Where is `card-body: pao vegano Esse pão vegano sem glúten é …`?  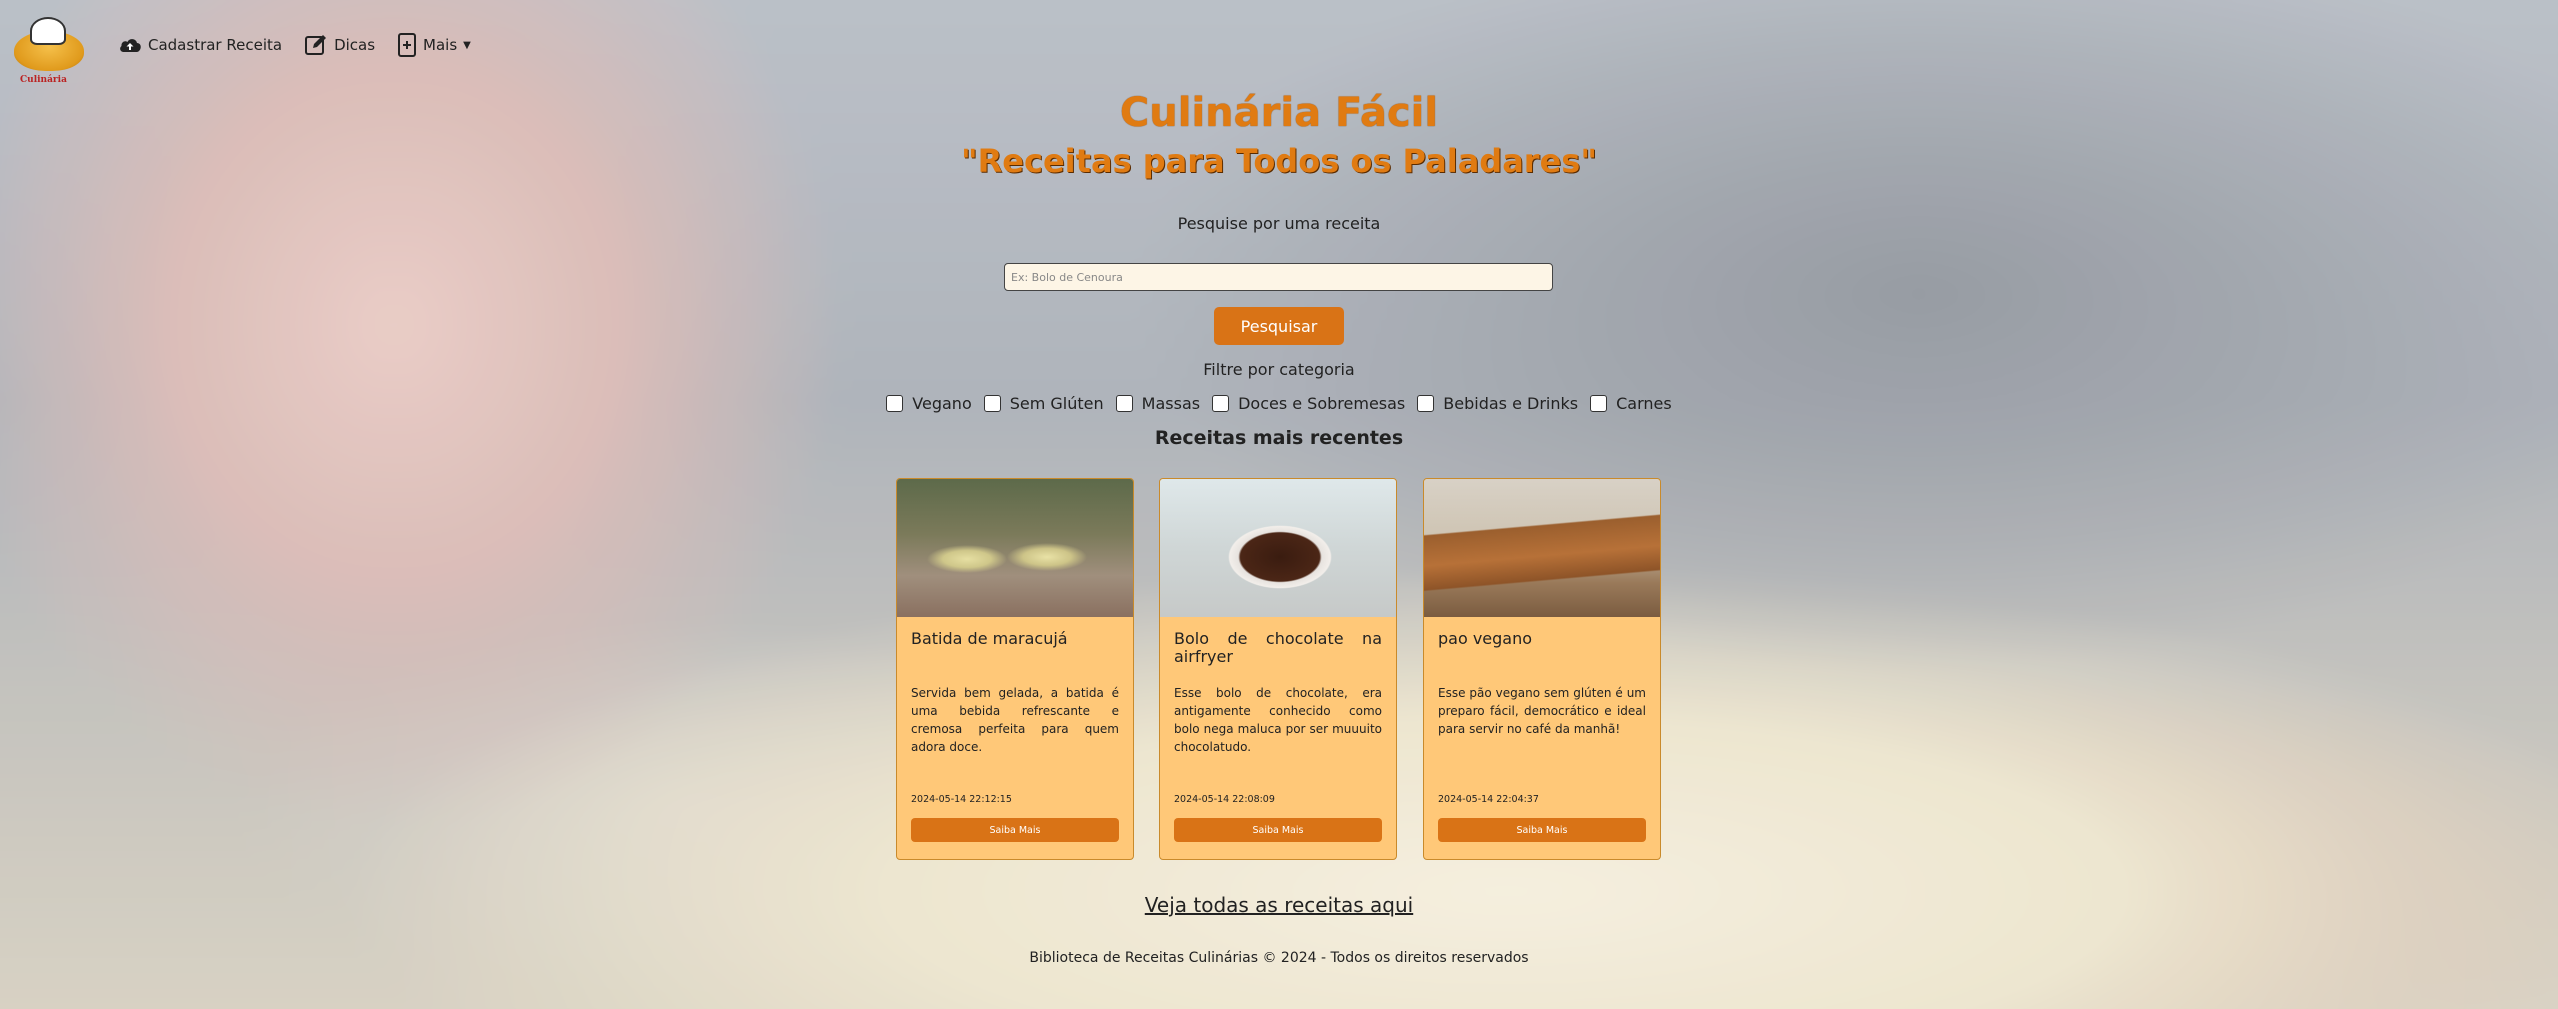 card-body: pao vegano Esse pão vegano sem glúten é … is located at coordinates (1542, 738).